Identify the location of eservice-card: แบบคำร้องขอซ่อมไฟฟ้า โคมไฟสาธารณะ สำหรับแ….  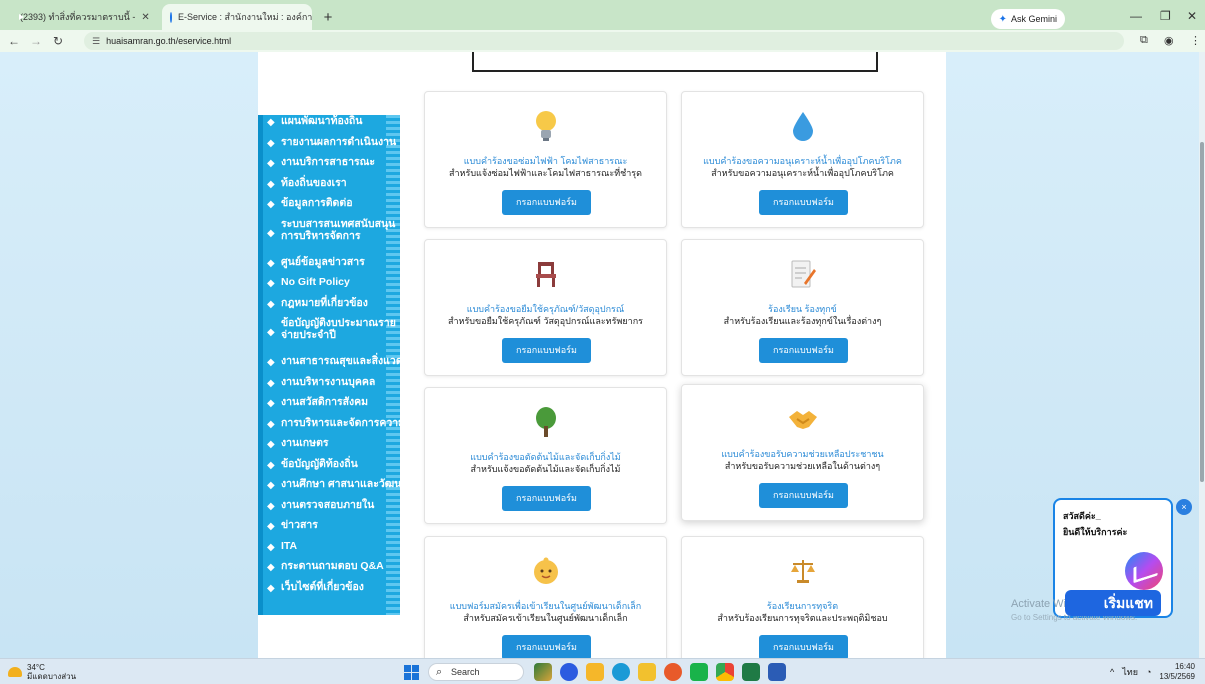
(545, 159).